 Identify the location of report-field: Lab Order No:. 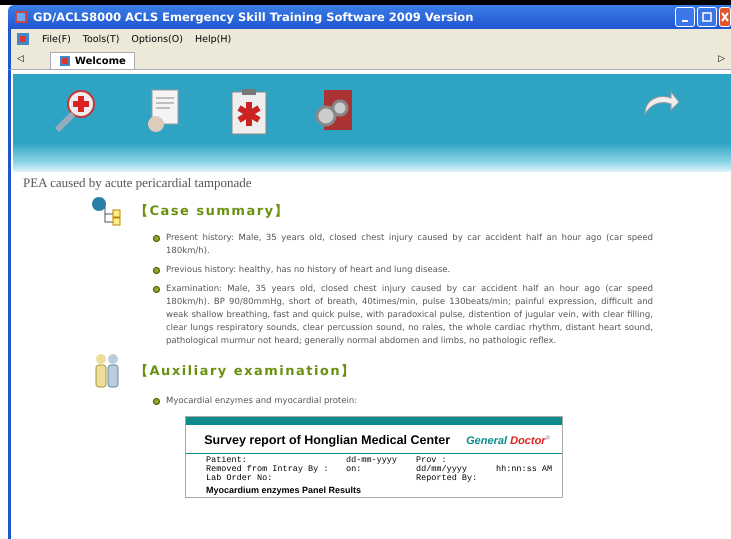
(276, 478).